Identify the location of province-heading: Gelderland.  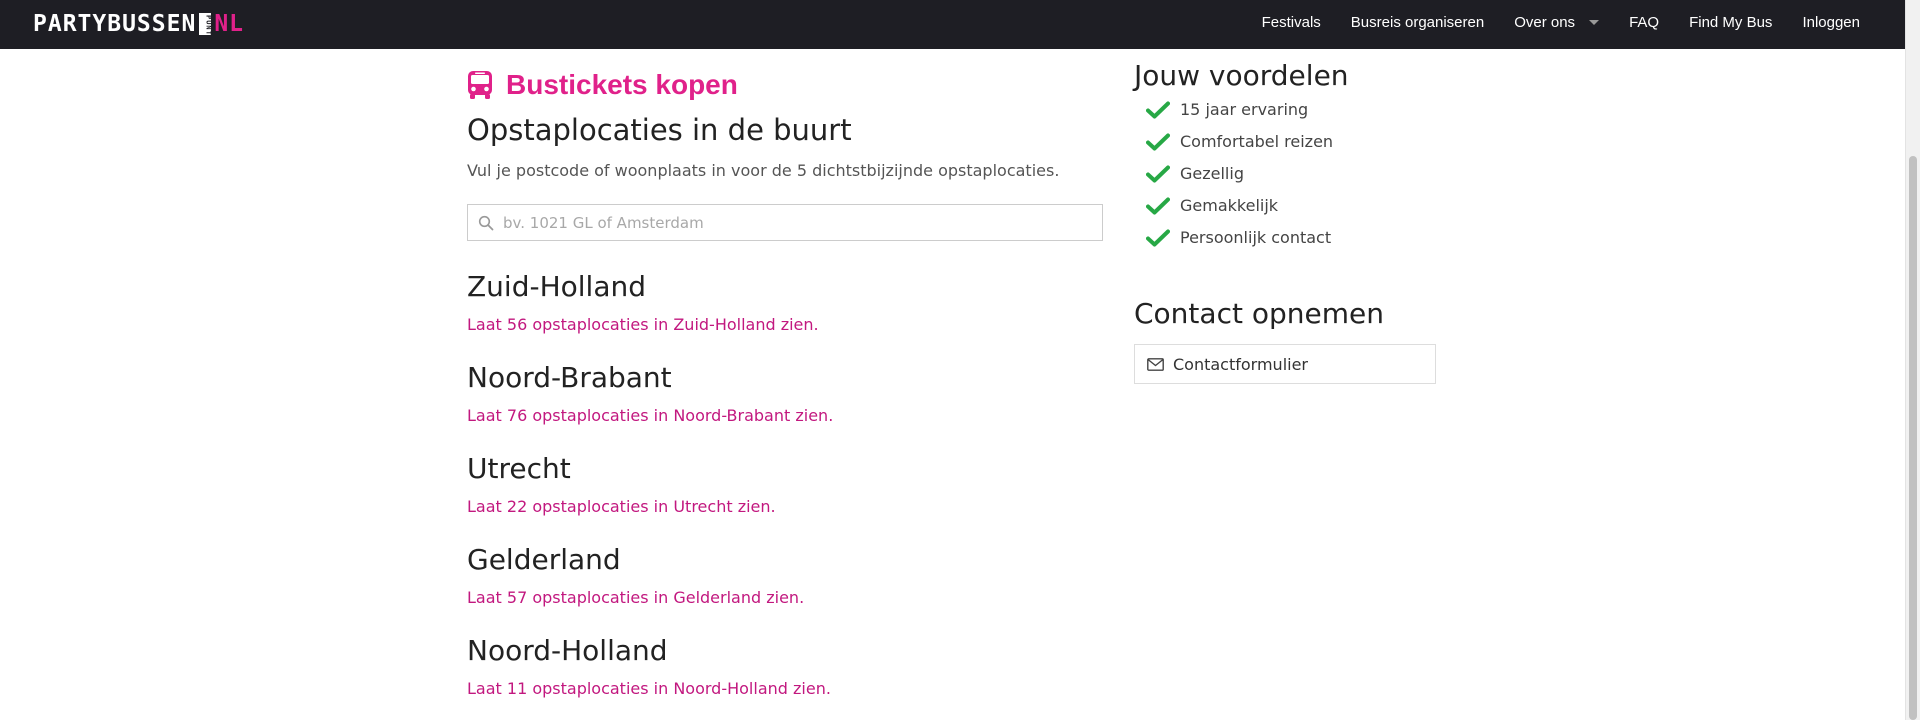
(544, 559).